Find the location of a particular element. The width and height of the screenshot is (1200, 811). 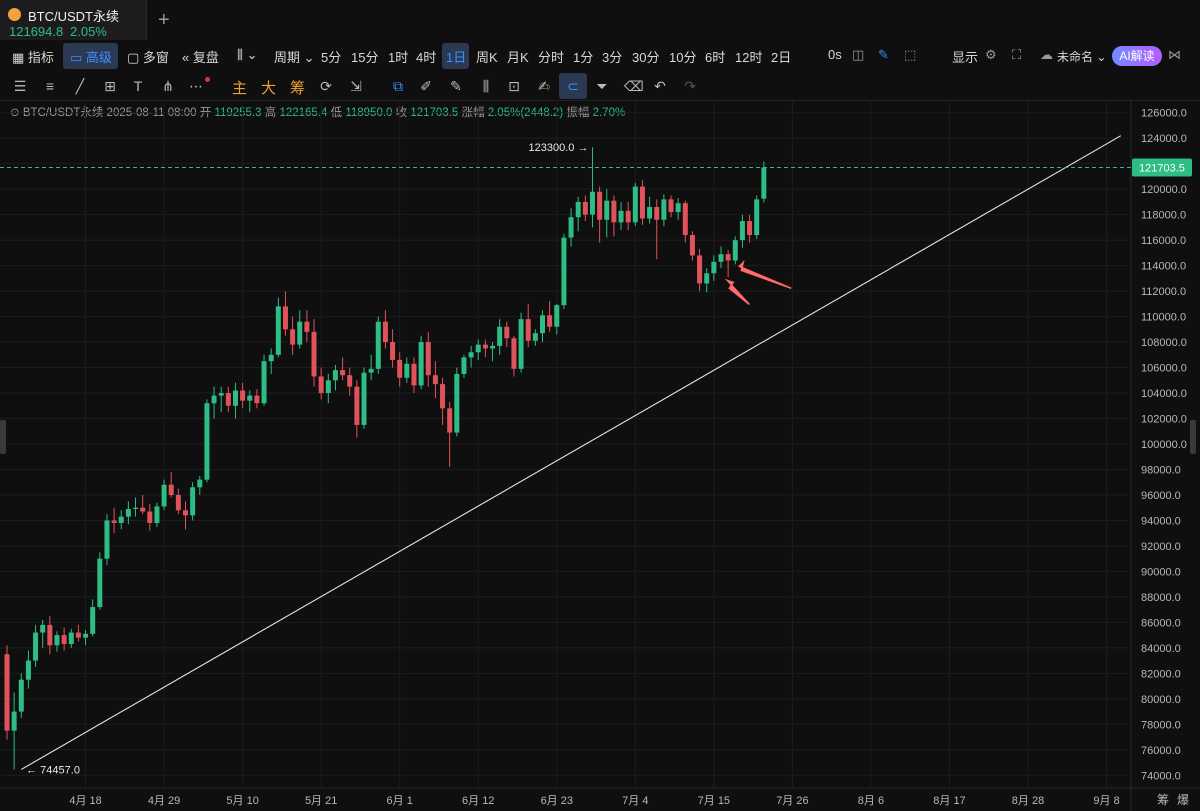

tab-price: 121694.8 is located at coordinates (36, 31).